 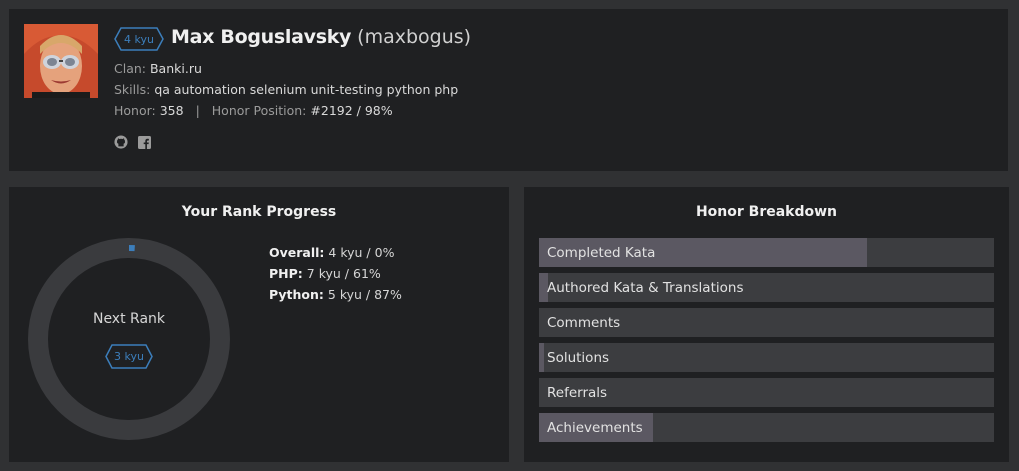 I want to click on clan-value: Banki.ru, so click(x=175, y=68).